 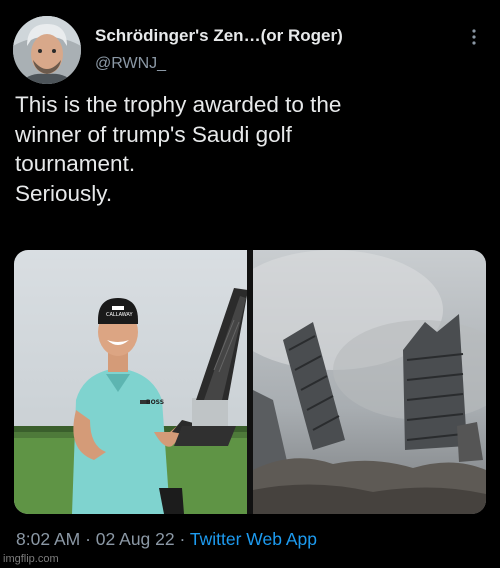 I want to click on tweet-text-line: This is the trophy awarded to the, so click(x=178, y=104).